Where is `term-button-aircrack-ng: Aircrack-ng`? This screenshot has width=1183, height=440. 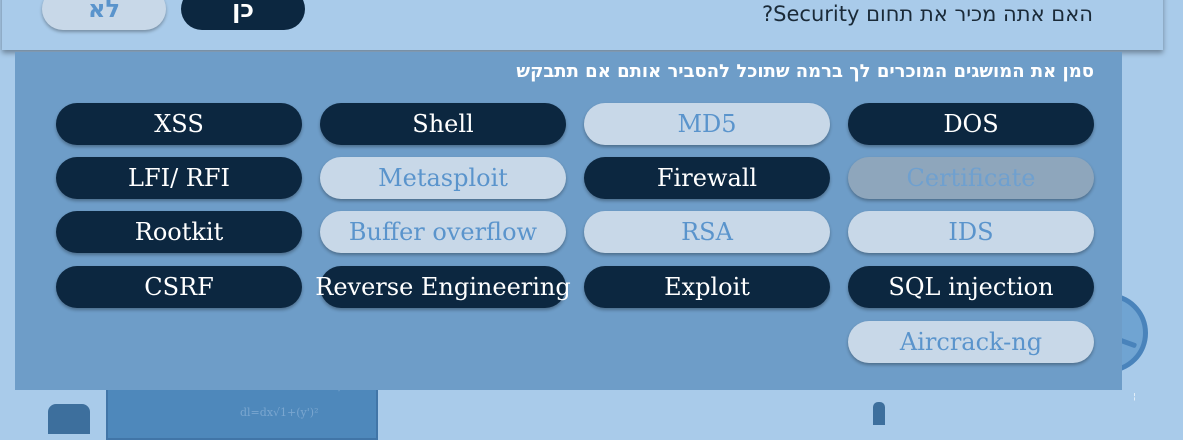
term-button-aircrack-ng: Aircrack-ng is located at coordinates (971, 342).